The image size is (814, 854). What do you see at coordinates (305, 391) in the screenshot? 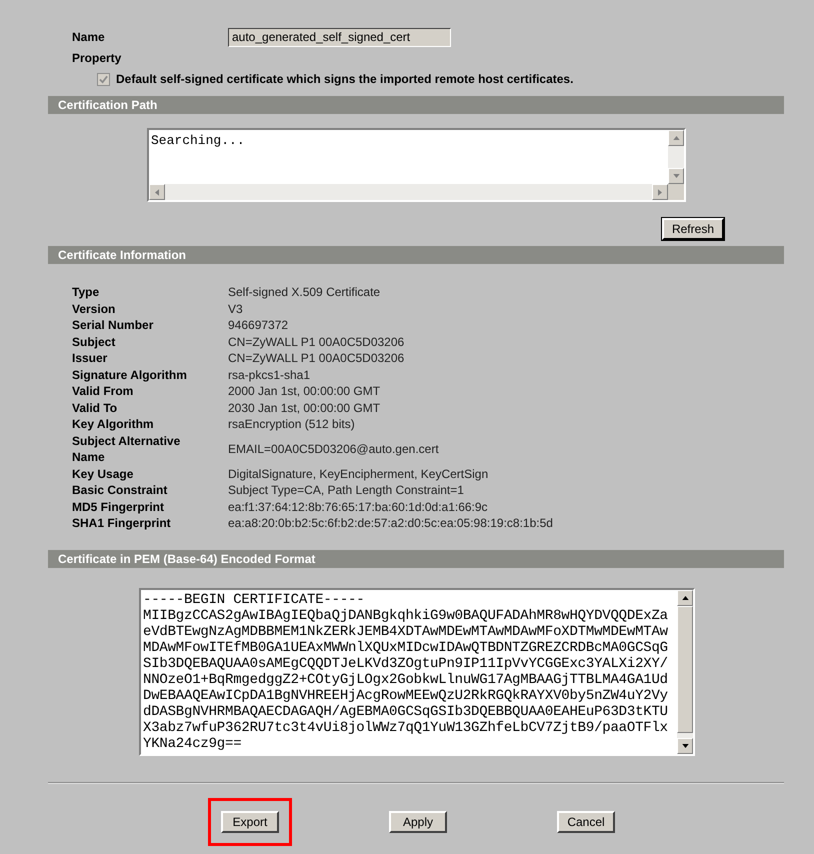
I see `info-value: 2000 Jan 1st, 00:00:00 GMT` at bounding box center [305, 391].